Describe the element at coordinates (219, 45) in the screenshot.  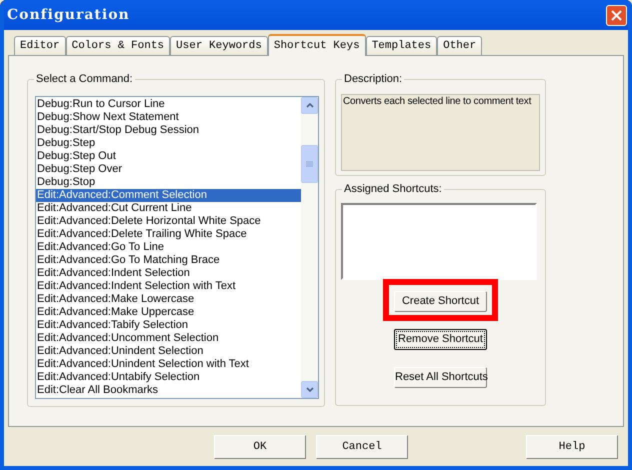
I see `tab: User Keywords` at that location.